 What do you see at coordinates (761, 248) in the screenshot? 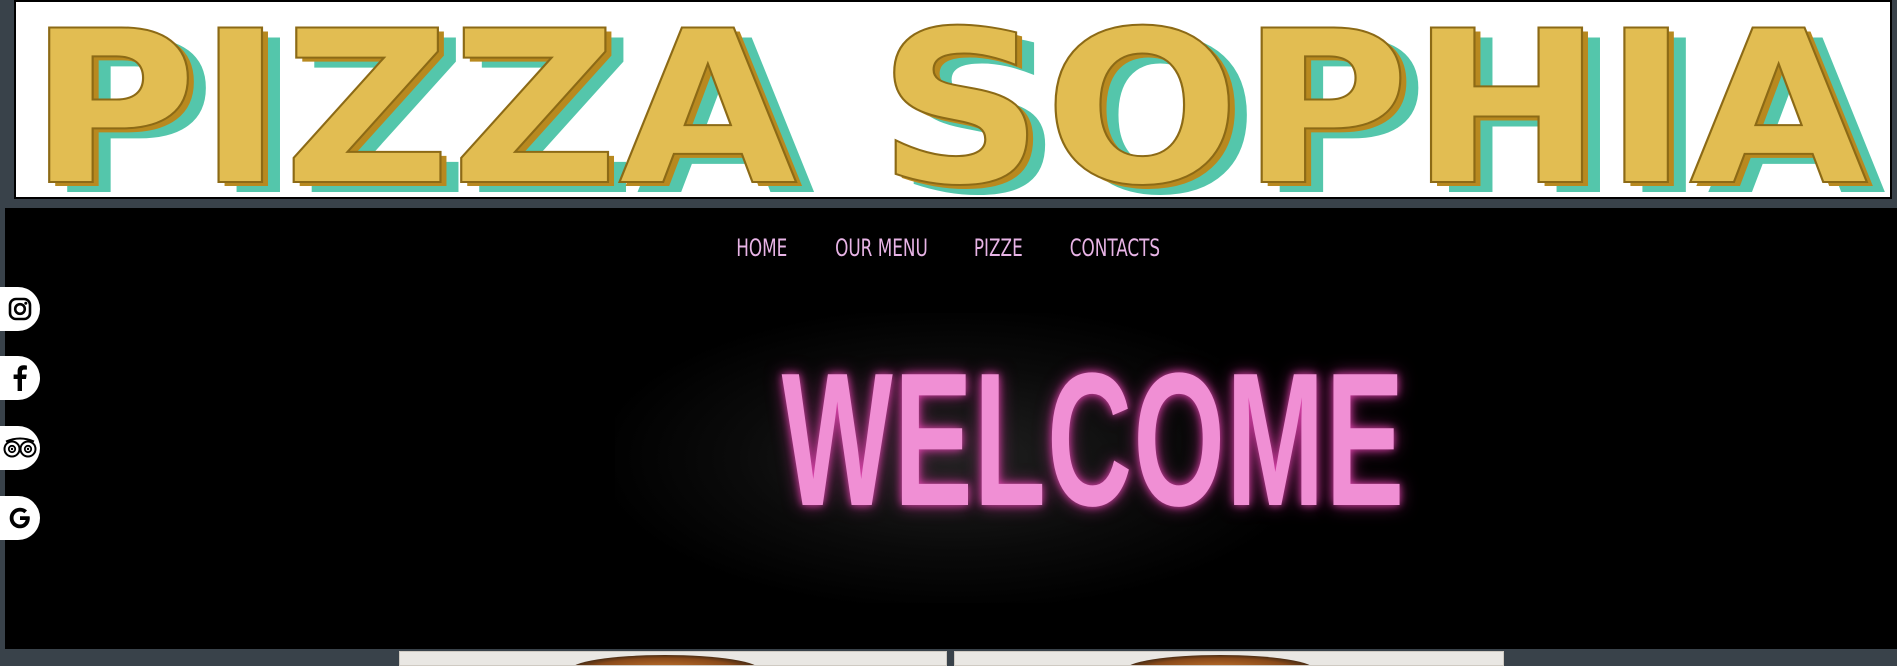
I see `nav-home: HOME` at bounding box center [761, 248].